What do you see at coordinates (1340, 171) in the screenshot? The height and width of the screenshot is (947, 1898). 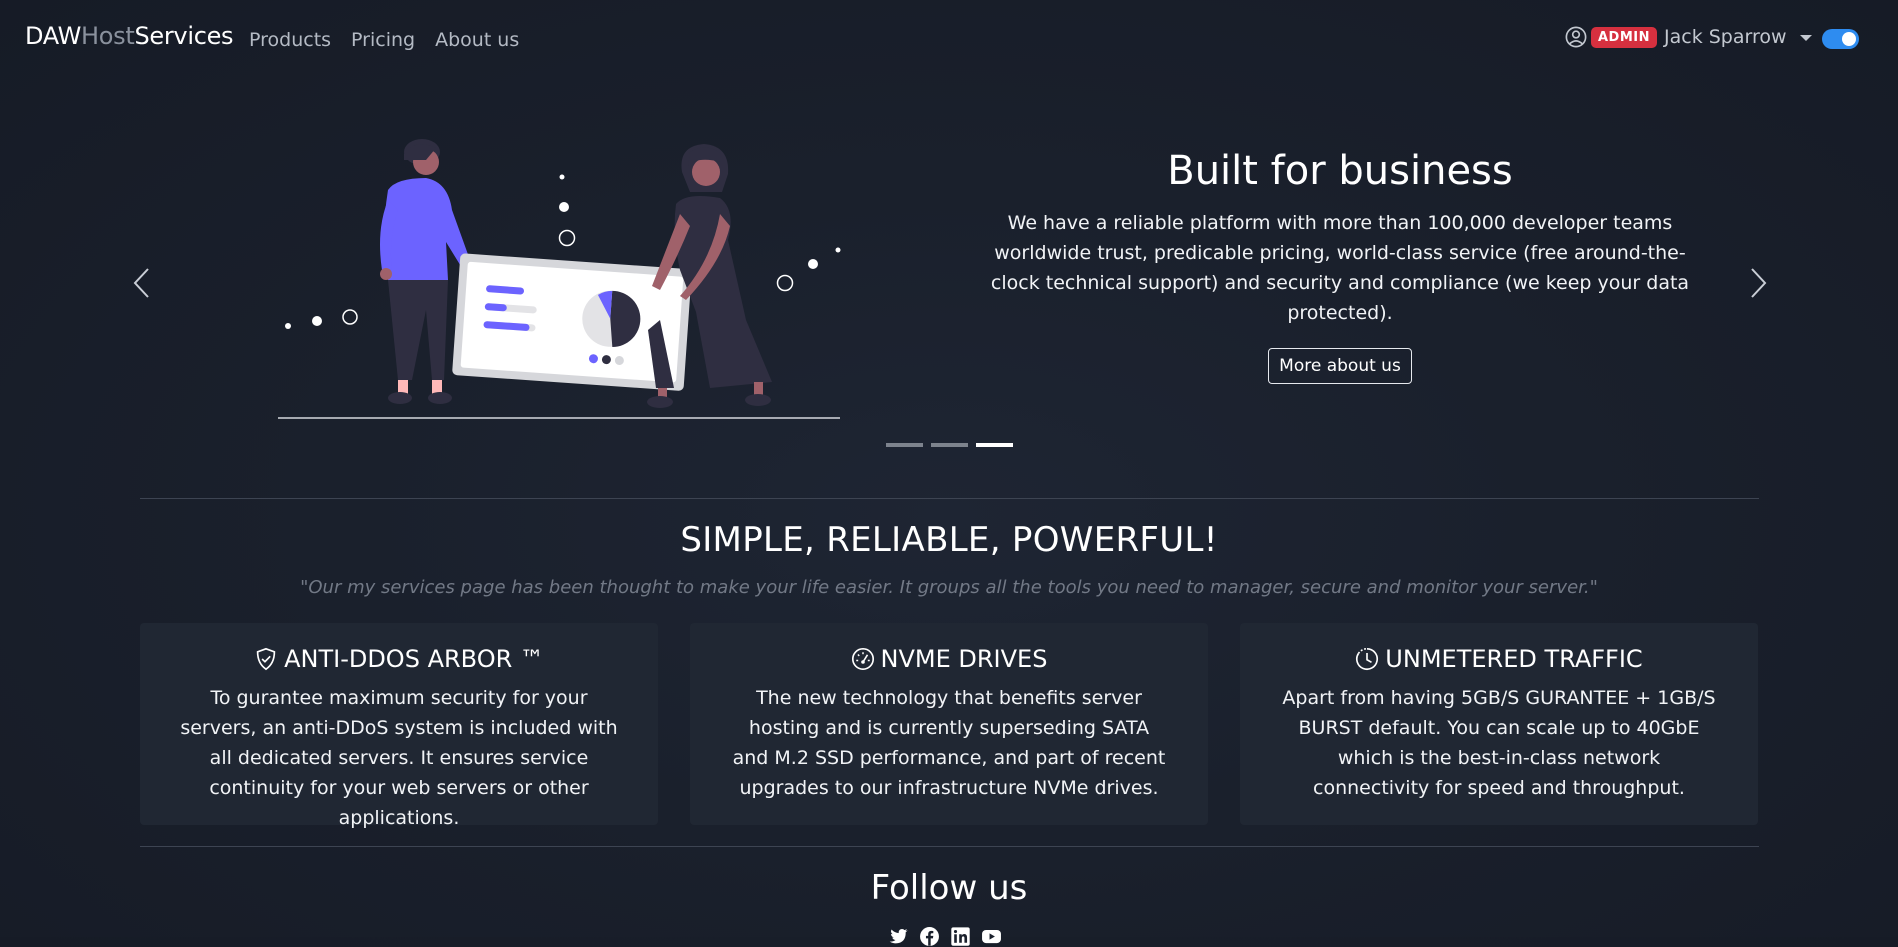 I see `hero-title: Built for business` at bounding box center [1340, 171].